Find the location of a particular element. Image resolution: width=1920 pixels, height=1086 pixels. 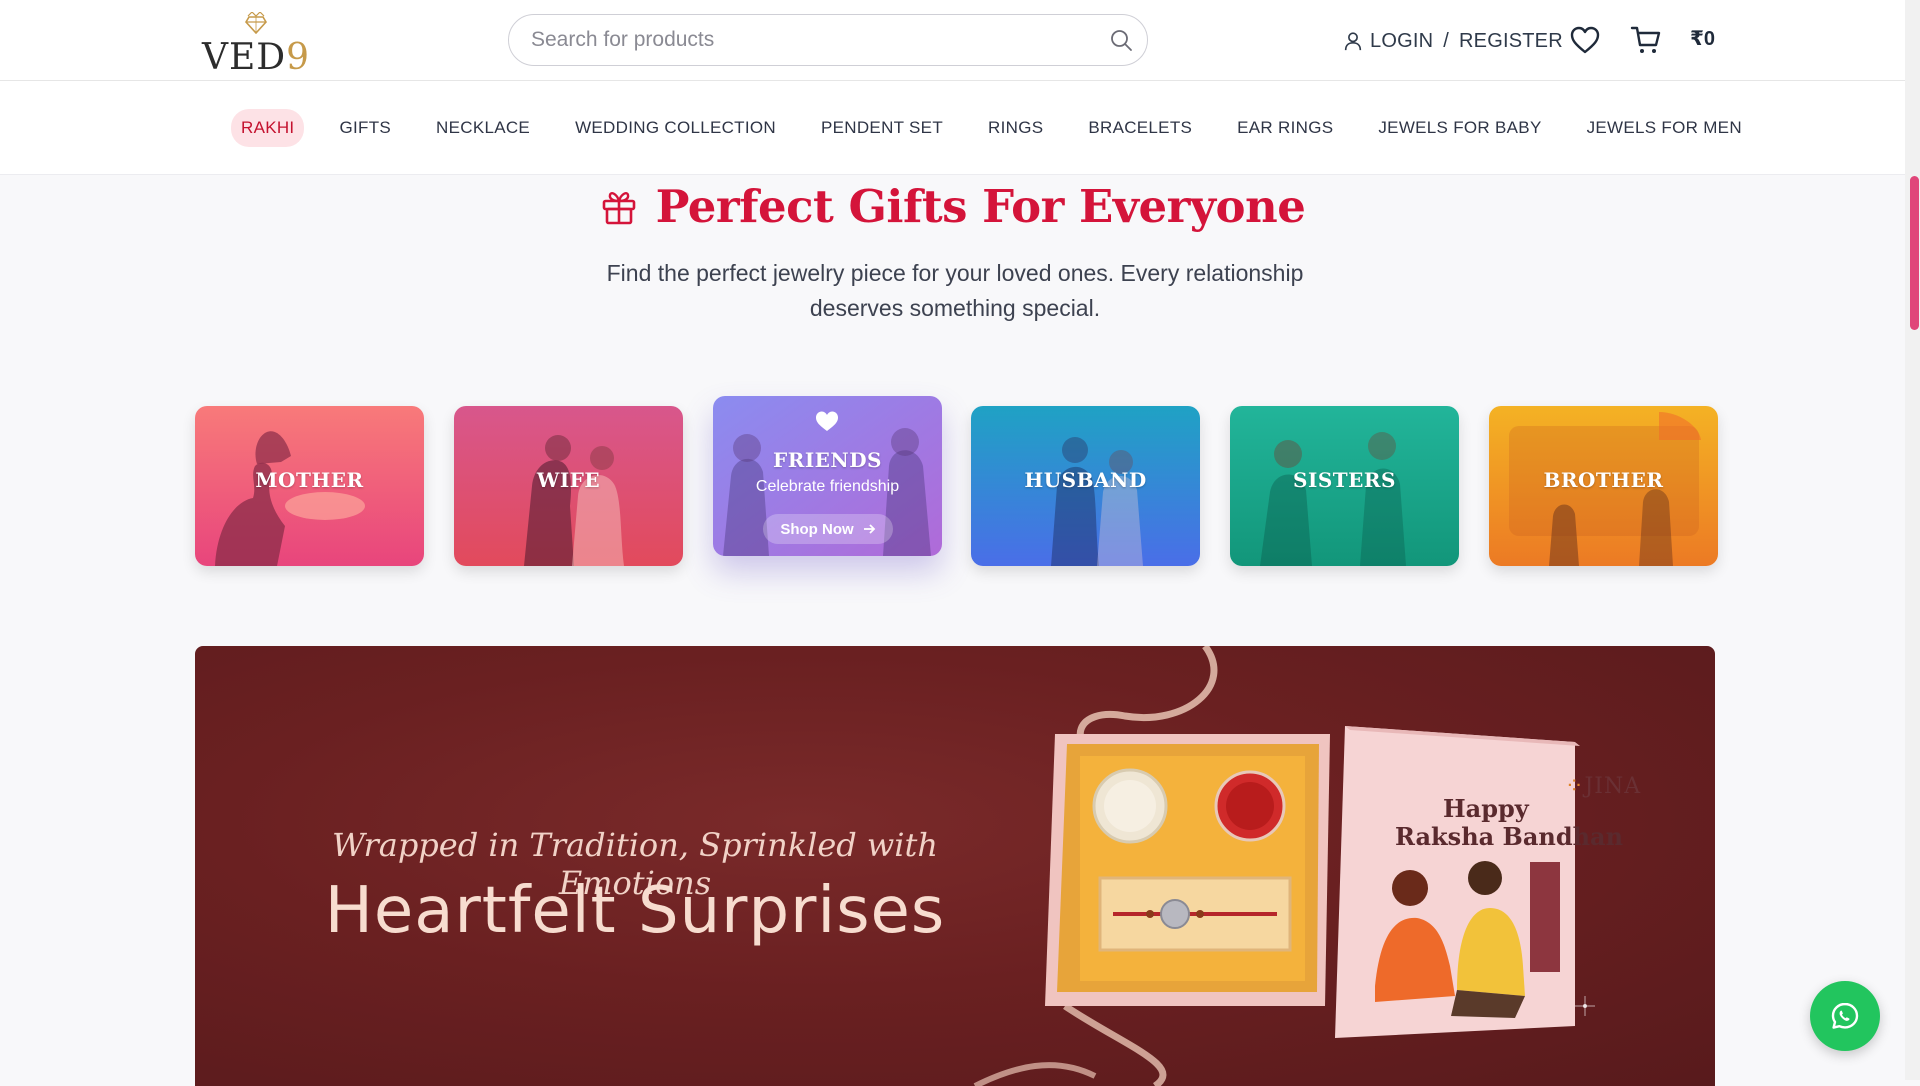

card-greeting-line-1: Happy is located at coordinates (1486, 808).